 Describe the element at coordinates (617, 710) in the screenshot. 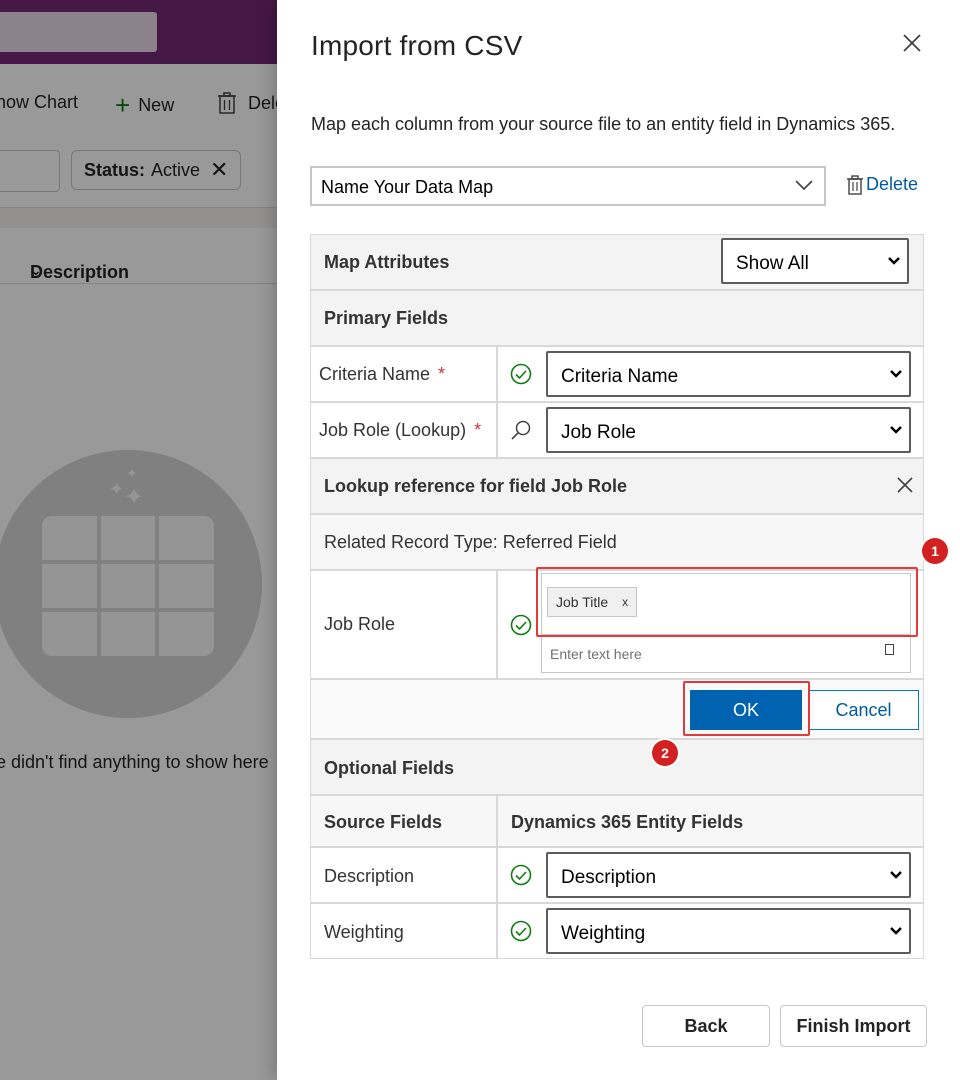

I see `lookup-actions-row: OK Cancel` at that location.